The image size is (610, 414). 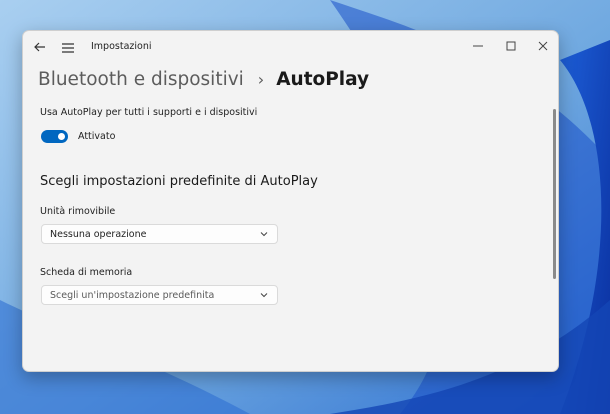 I want to click on minimize-icon, so click(x=478, y=46).